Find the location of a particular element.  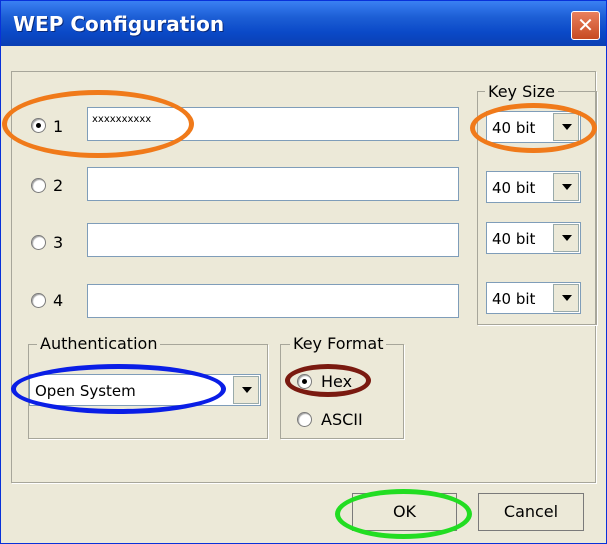

key-4-size-value: 40 bit is located at coordinates (514, 299).